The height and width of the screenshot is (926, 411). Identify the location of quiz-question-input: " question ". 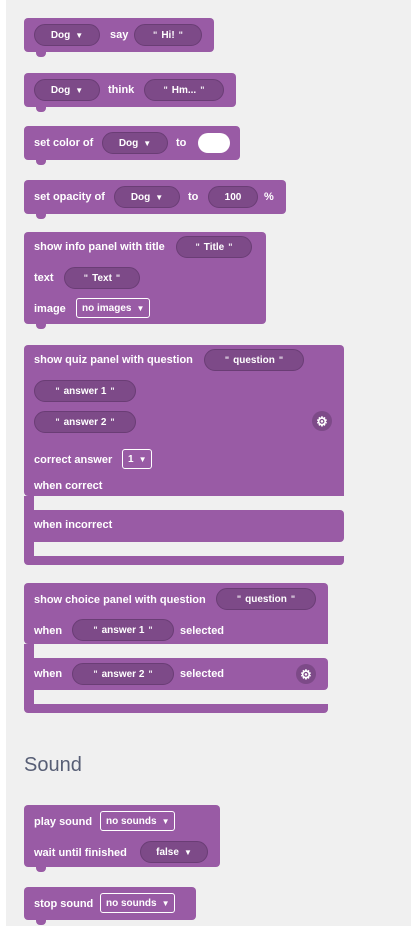
(254, 360).